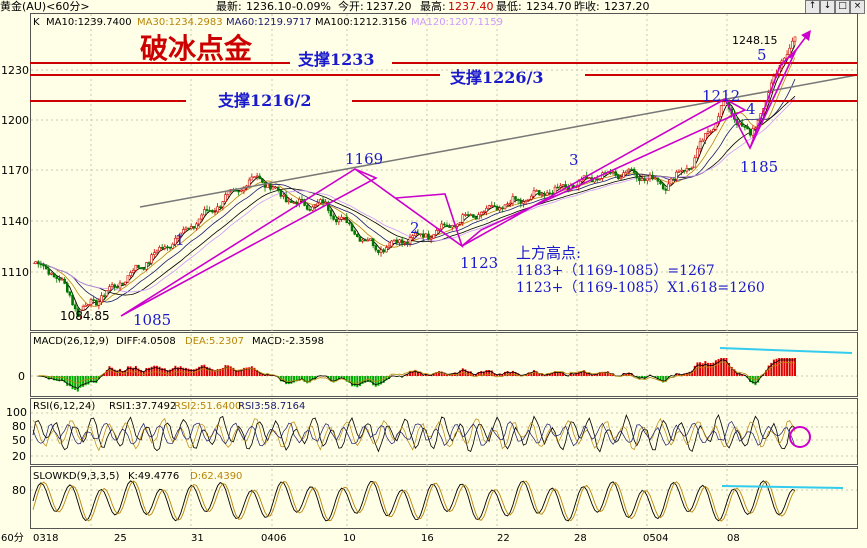 The image size is (867, 548). I want to click on macd-value: MACD:-2.3598, so click(288, 341).